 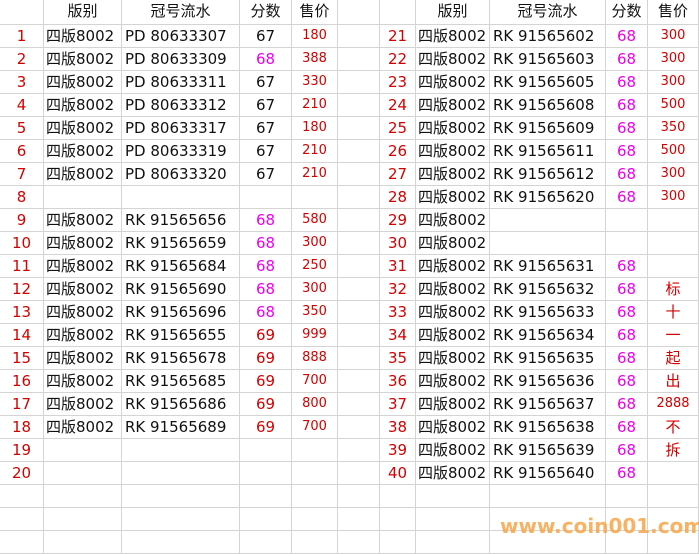 What do you see at coordinates (22, 335) in the screenshot?
I see `table-cell-n: 14` at bounding box center [22, 335].